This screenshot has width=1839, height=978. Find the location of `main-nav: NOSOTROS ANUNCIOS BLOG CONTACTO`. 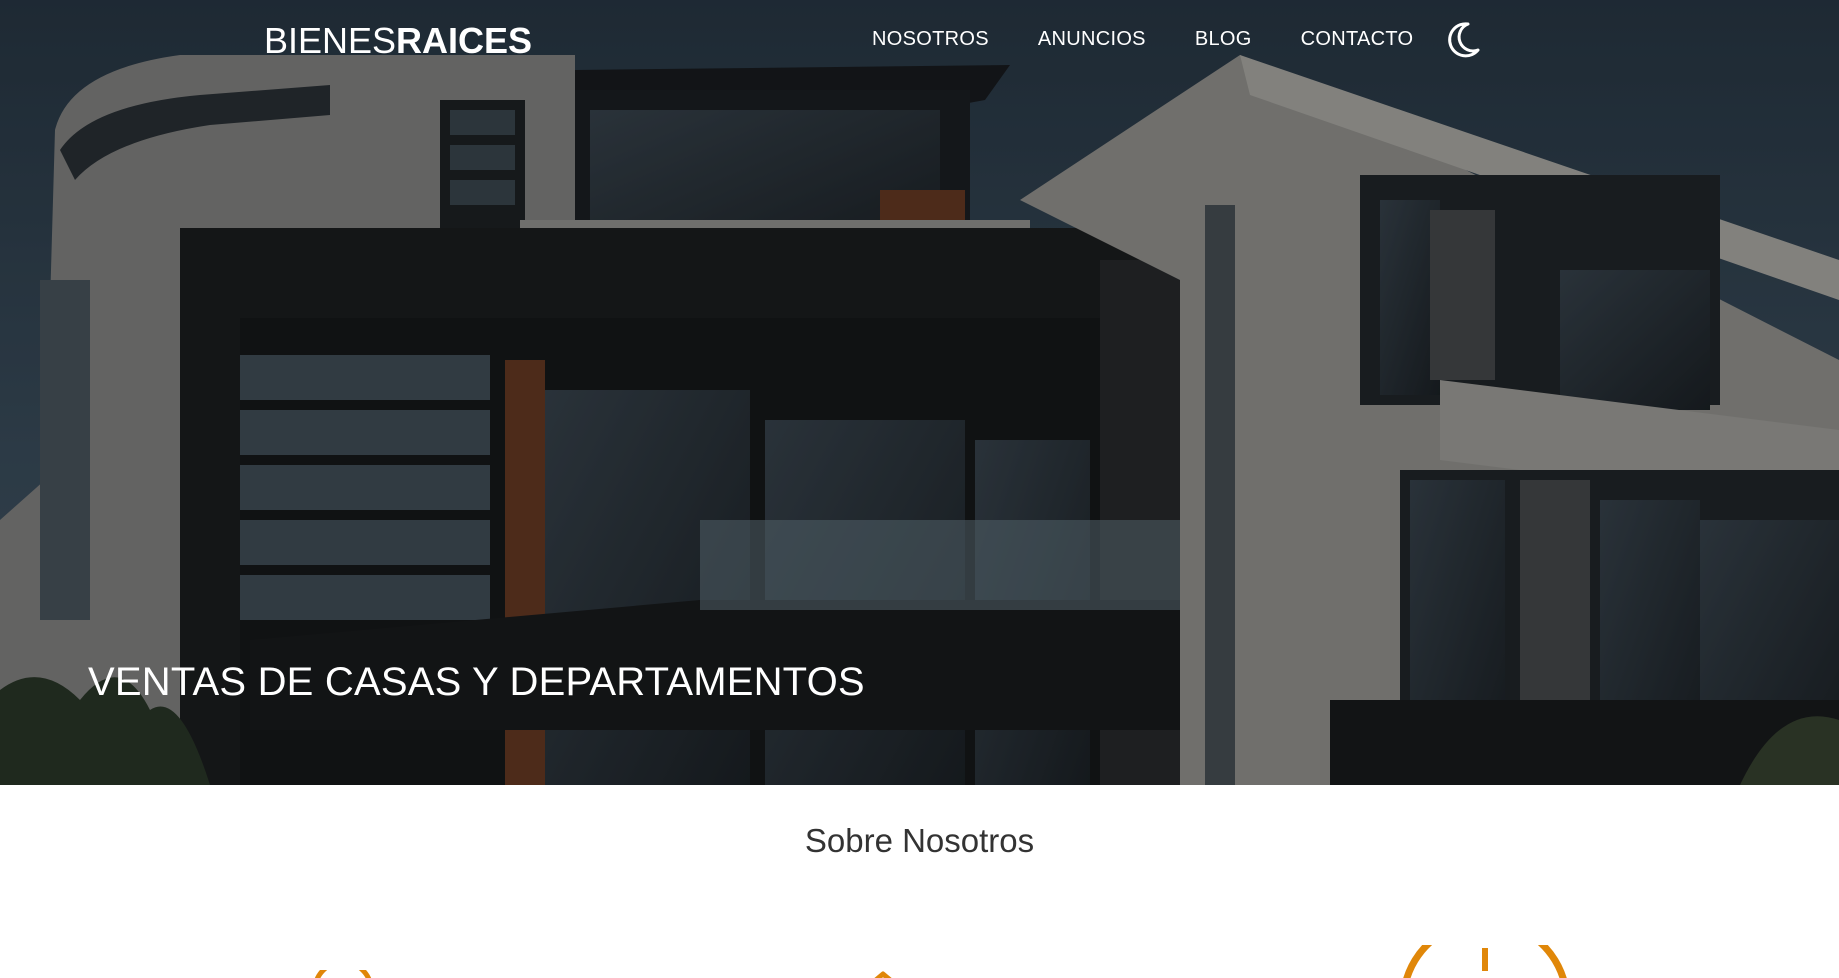

main-nav: NOSOTROS ANUNCIOS BLOG CONTACTO is located at coordinates (1167, 39).